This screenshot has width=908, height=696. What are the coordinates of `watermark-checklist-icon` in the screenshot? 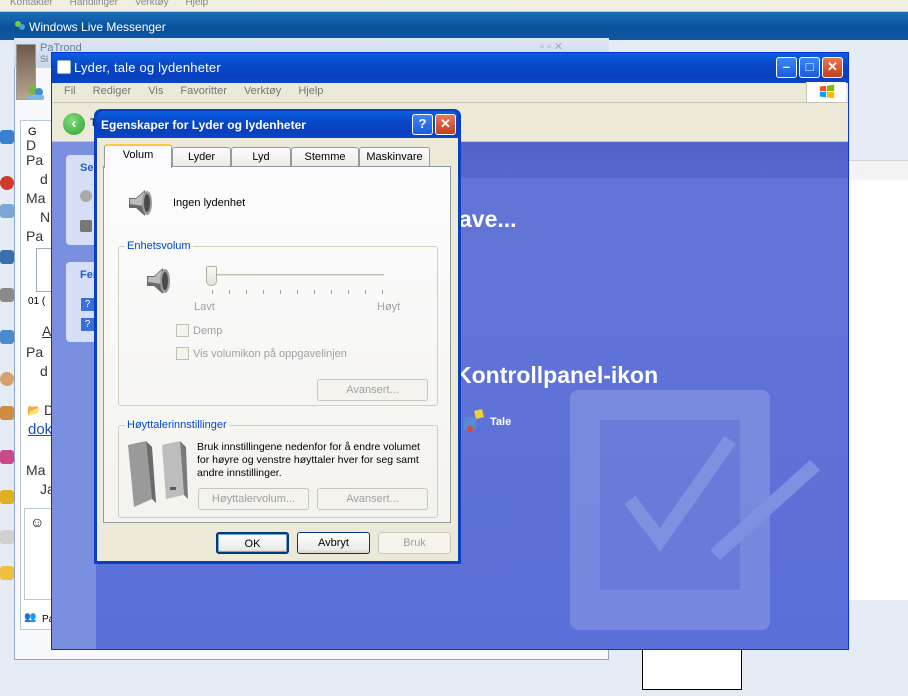 It's located at (695, 510).